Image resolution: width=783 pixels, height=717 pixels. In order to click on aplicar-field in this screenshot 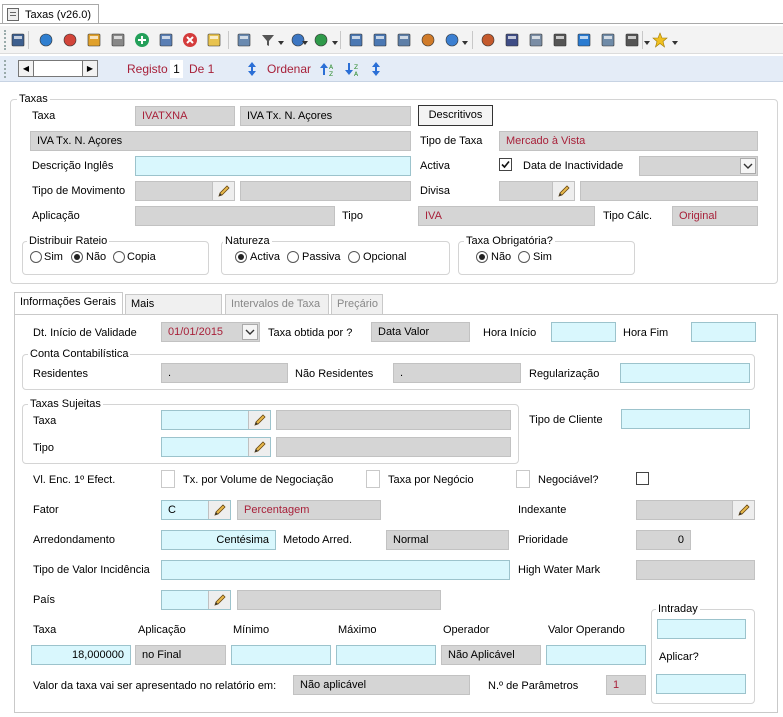, I will do `click(701, 684)`.